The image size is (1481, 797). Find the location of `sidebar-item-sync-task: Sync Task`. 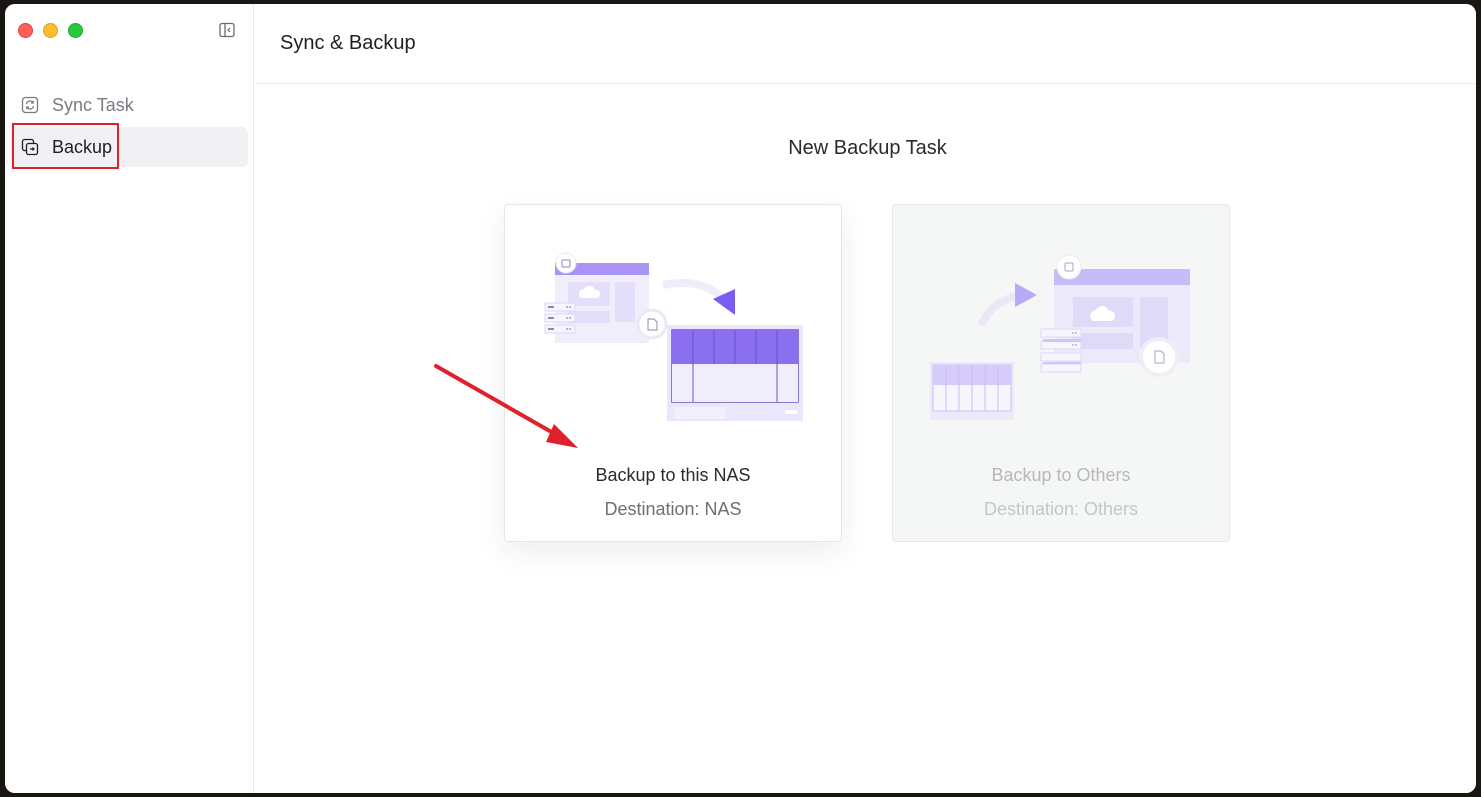

sidebar-item-sync-task: Sync Task is located at coordinates (129, 105).